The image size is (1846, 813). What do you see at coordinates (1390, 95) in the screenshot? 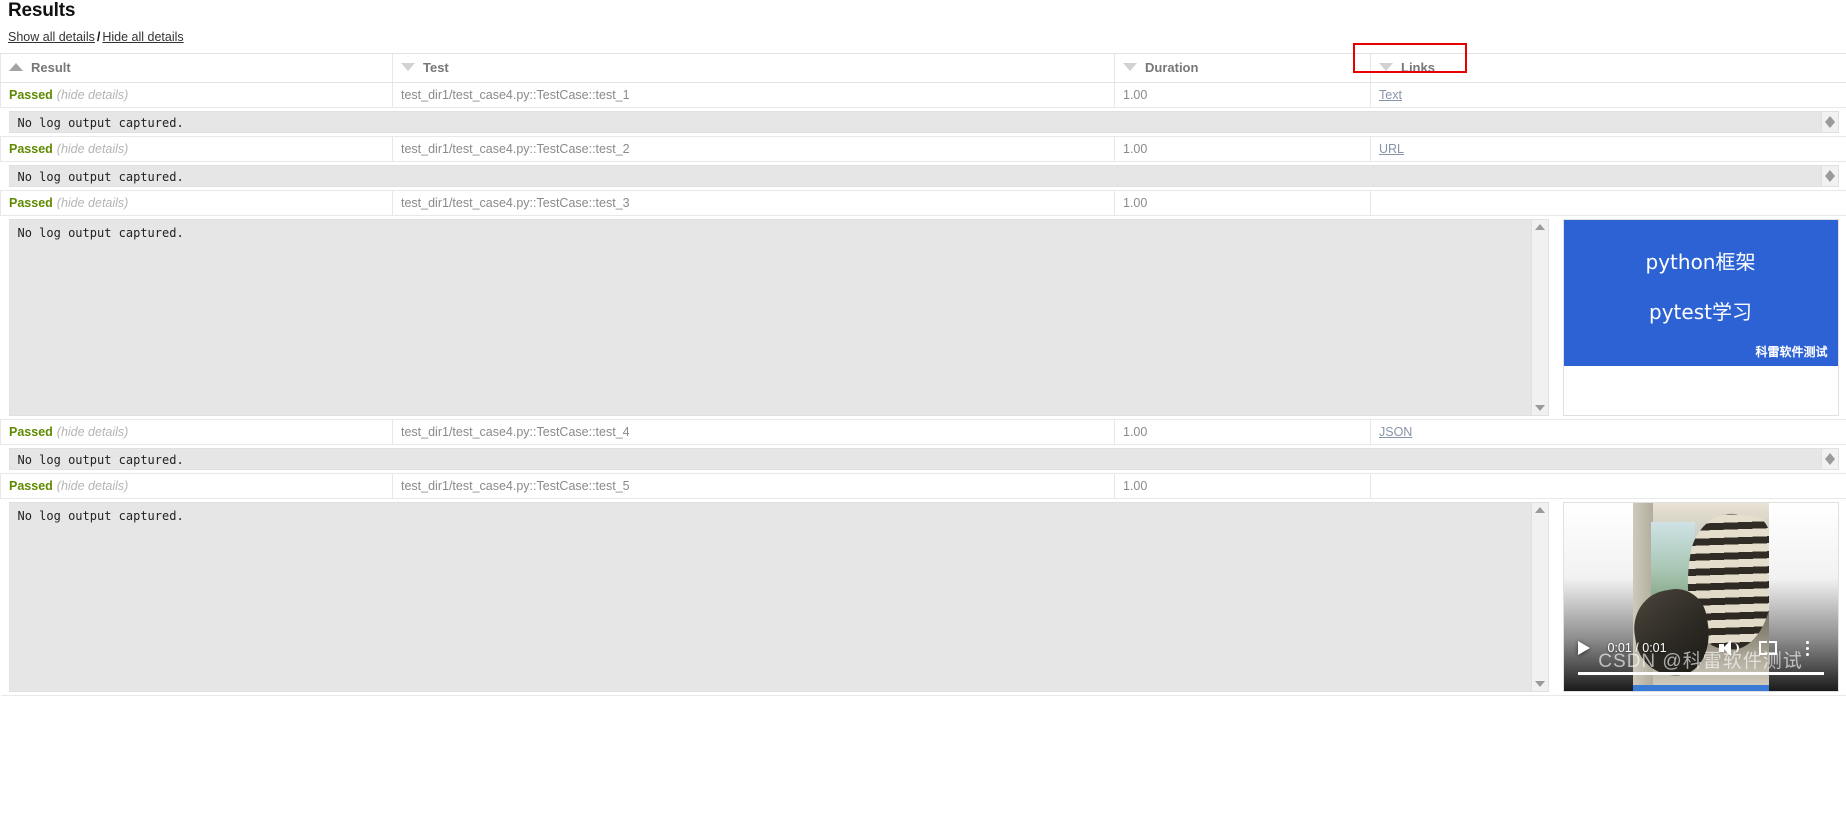
I see `attachment-link-text: Text` at bounding box center [1390, 95].